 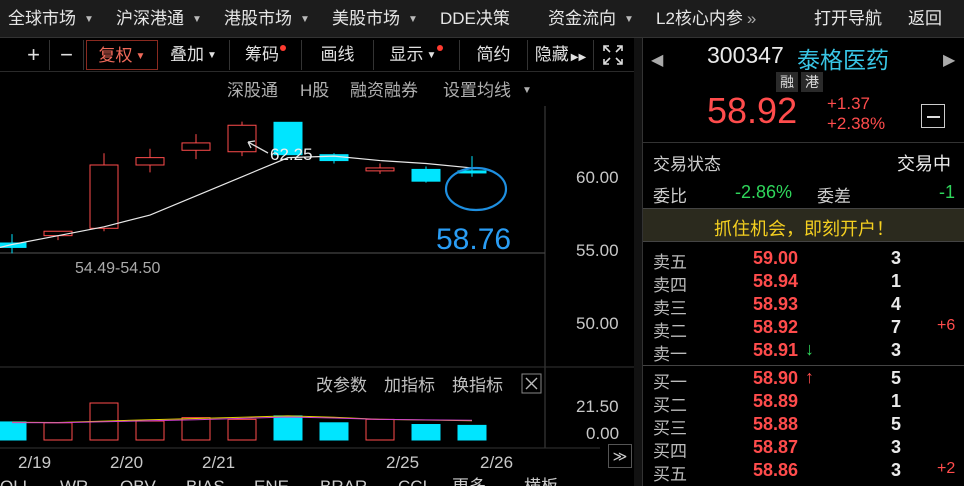 I want to click on order-ratio-value: -2.86%, so click(x=764, y=192).